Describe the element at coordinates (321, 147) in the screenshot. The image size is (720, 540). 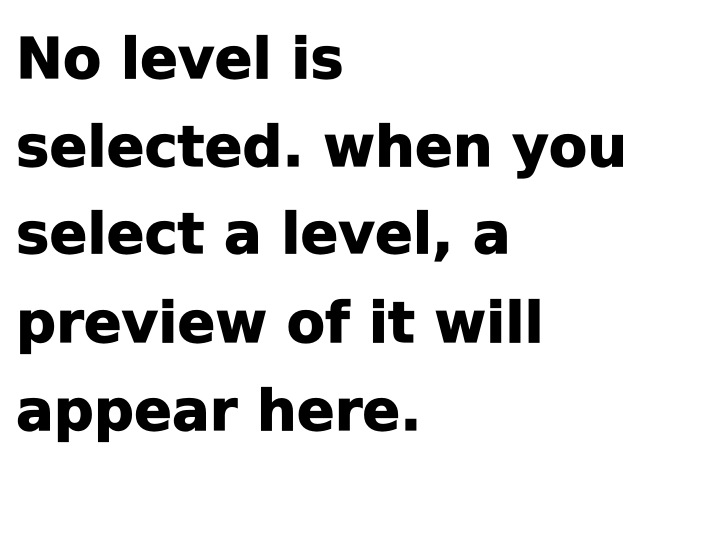
I see `empty-preview-message-line-2: selected. when you` at that location.